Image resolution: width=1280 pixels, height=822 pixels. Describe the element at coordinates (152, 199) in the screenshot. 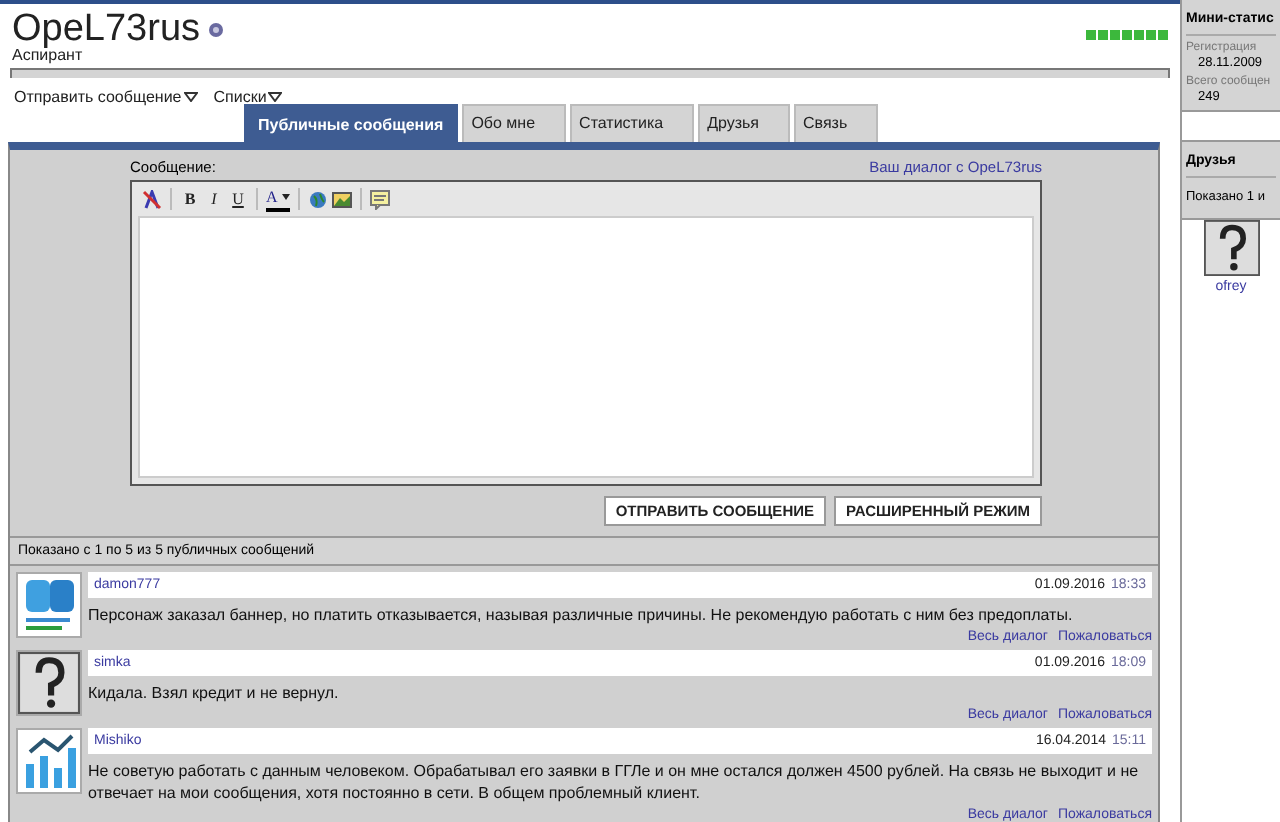

I see `clear-format-icon` at that location.